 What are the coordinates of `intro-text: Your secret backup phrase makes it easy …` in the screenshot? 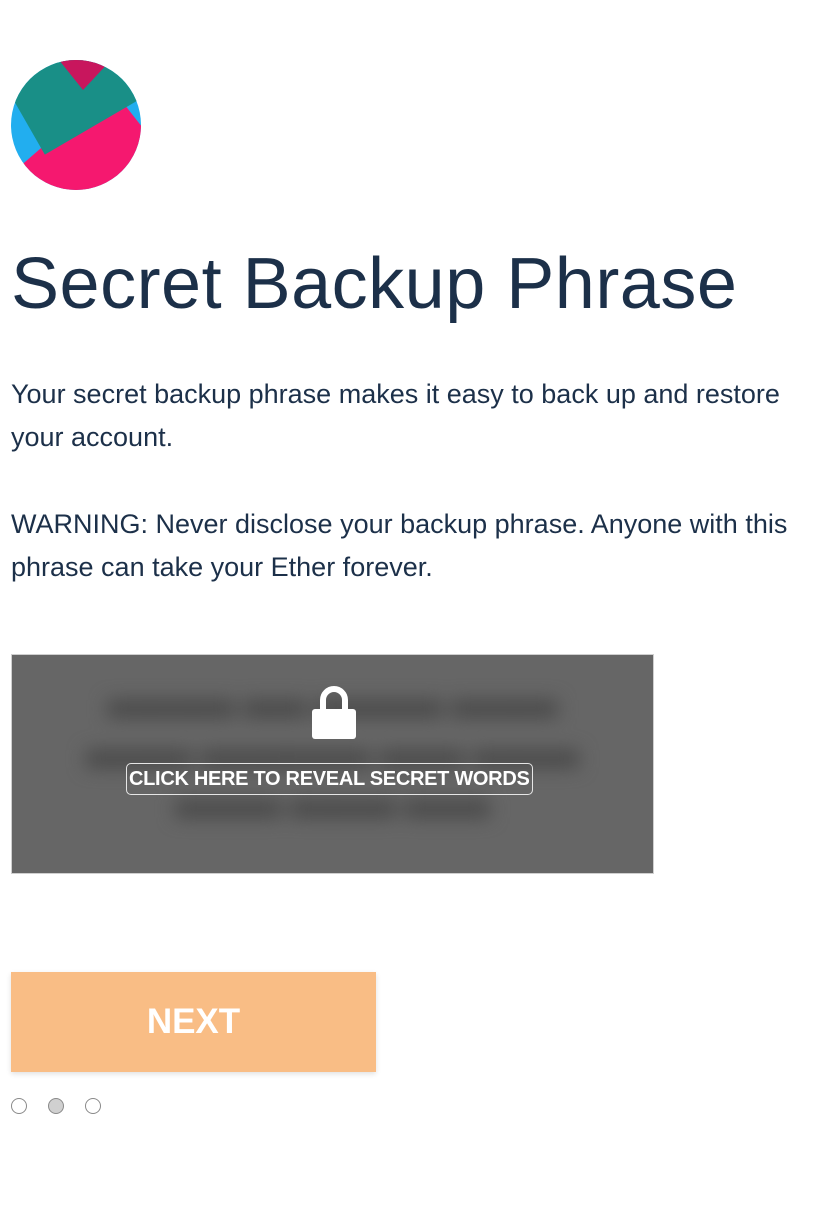 It's located at (395, 415).